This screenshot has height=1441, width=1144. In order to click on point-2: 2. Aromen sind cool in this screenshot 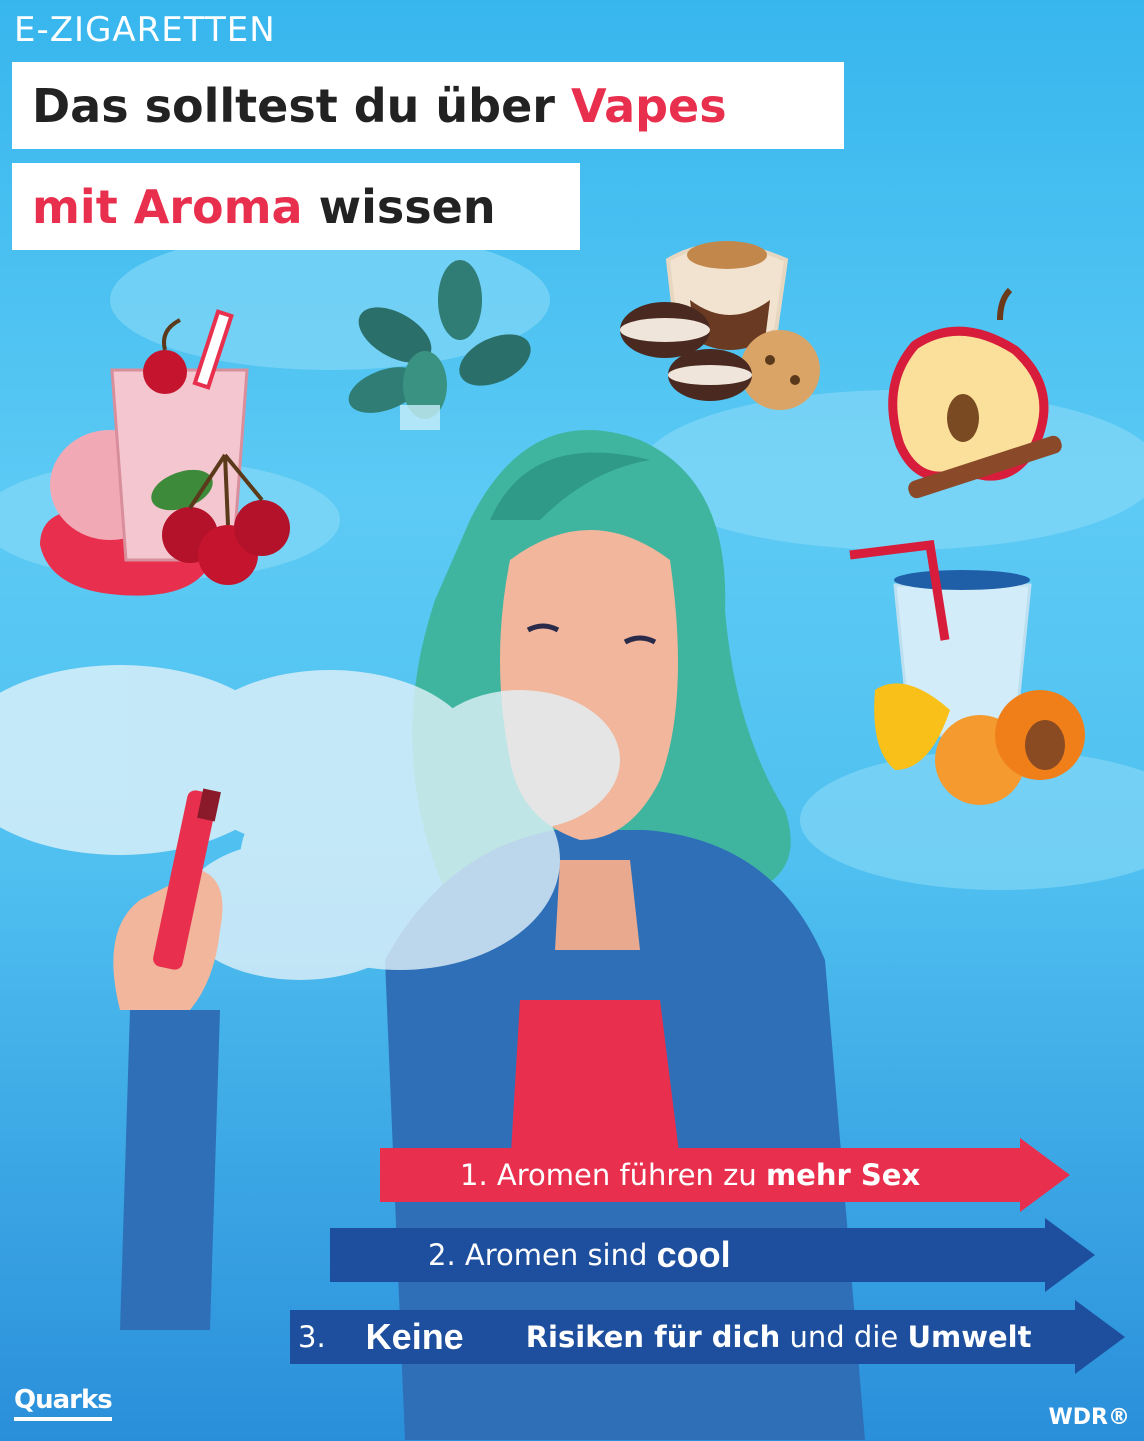, I will do `click(579, 1255)`.